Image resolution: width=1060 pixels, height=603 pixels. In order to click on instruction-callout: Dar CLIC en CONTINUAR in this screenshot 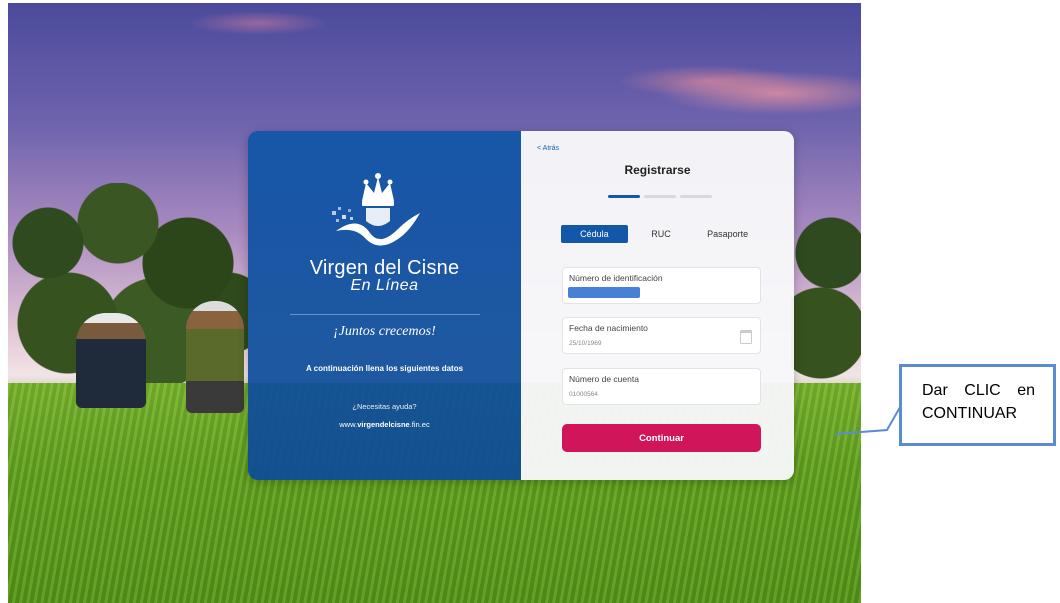, I will do `click(977, 405)`.